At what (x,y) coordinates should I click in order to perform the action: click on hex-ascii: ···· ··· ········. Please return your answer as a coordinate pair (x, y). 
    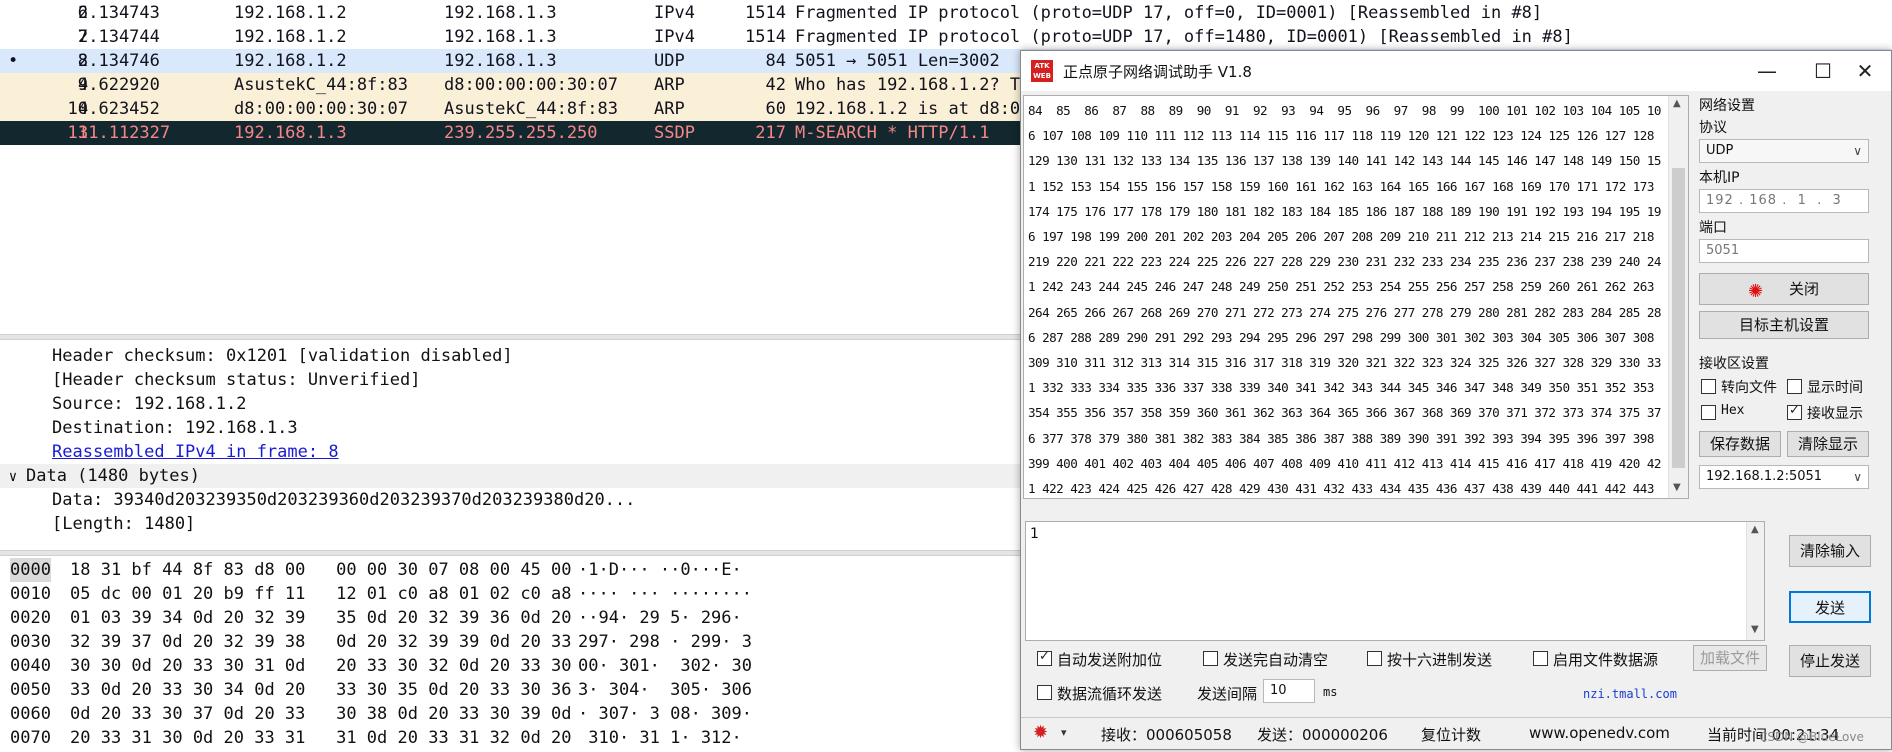
    Looking at the image, I should click on (665, 594).